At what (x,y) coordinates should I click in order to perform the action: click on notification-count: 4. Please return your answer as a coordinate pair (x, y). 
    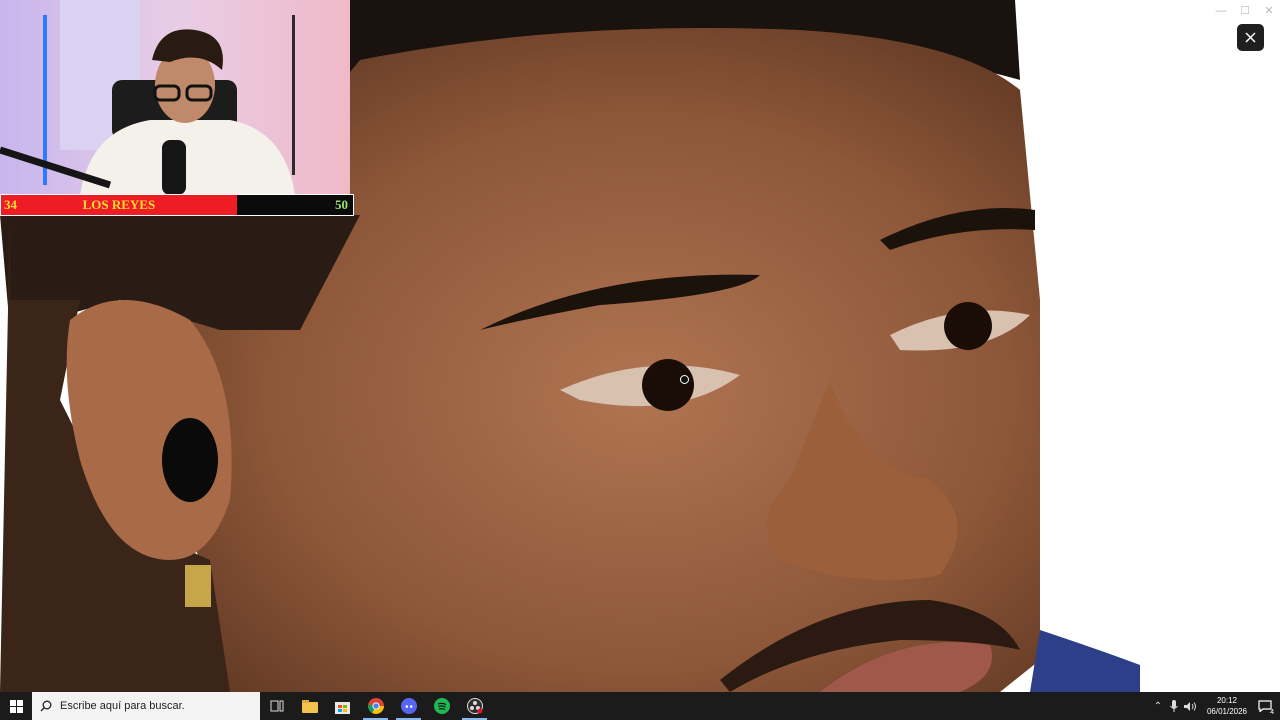
    Looking at the image, I should click on (1272, 712).